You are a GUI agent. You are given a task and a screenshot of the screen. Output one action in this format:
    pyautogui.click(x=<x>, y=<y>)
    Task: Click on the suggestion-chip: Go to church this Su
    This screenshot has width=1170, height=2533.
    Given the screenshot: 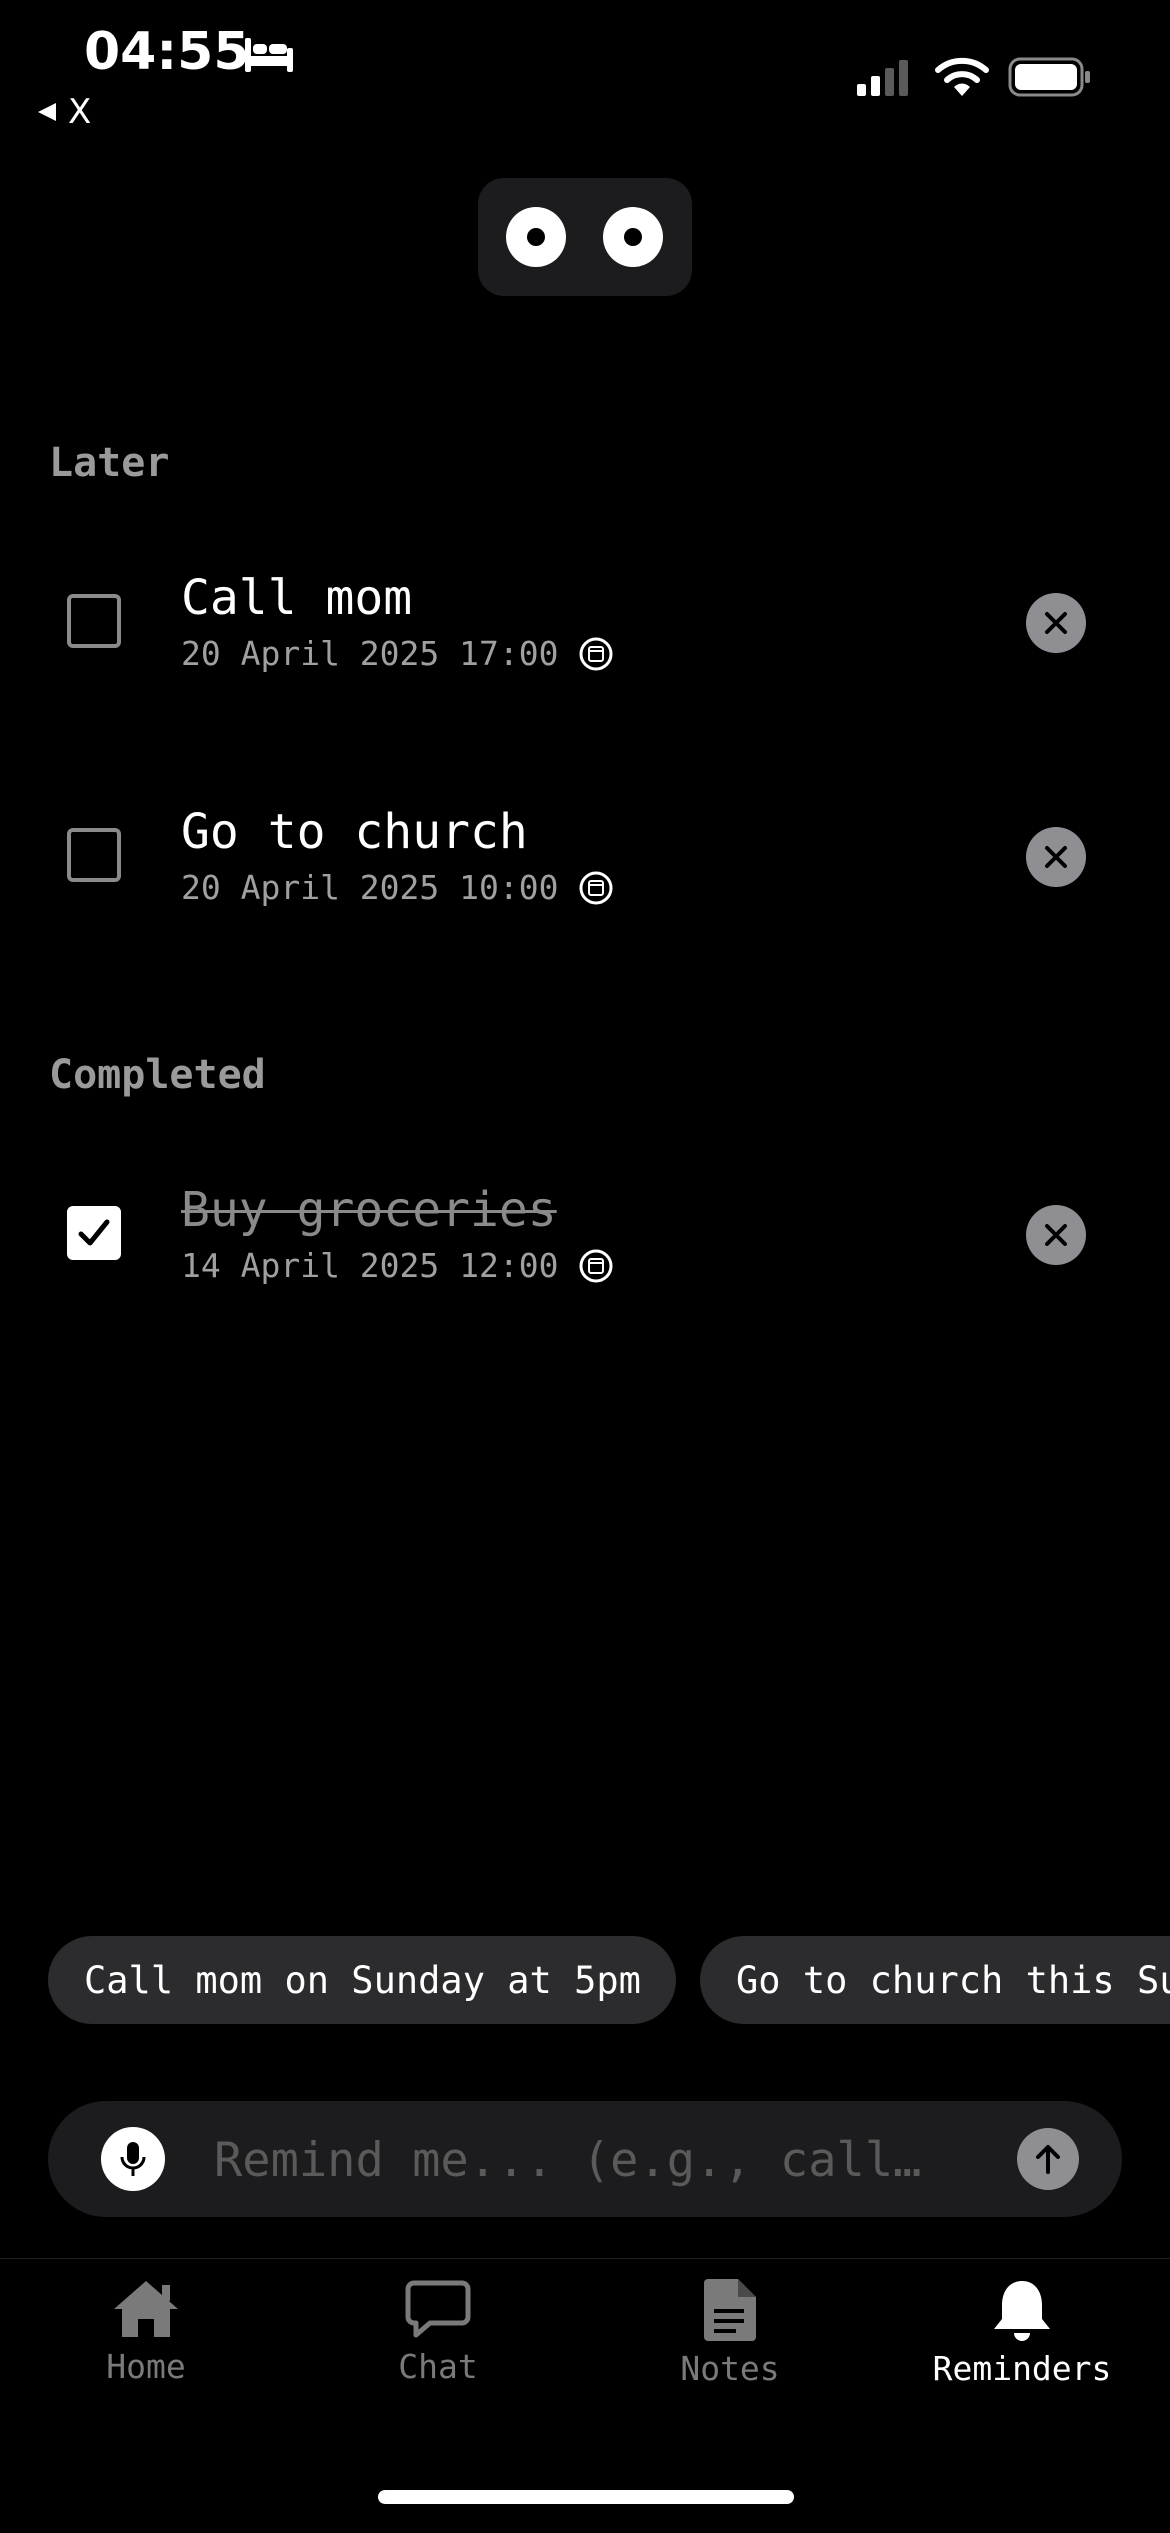 What is the action you would take?
    pyautogui.click(x=935, y=1980)
    